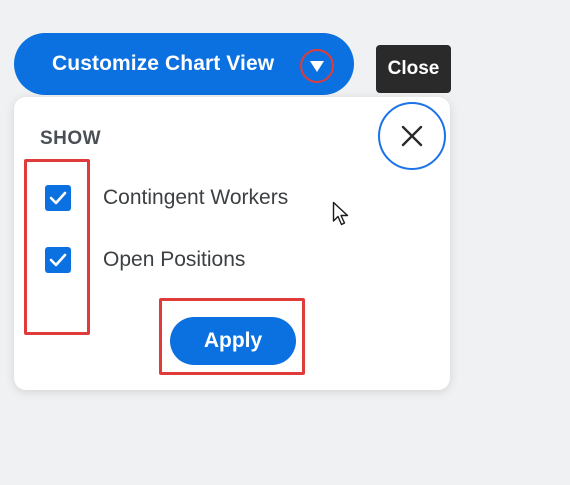 The height and width of the screenshot is (485, 570). I want to click on show-heading: SHOW, so click(71, 138).